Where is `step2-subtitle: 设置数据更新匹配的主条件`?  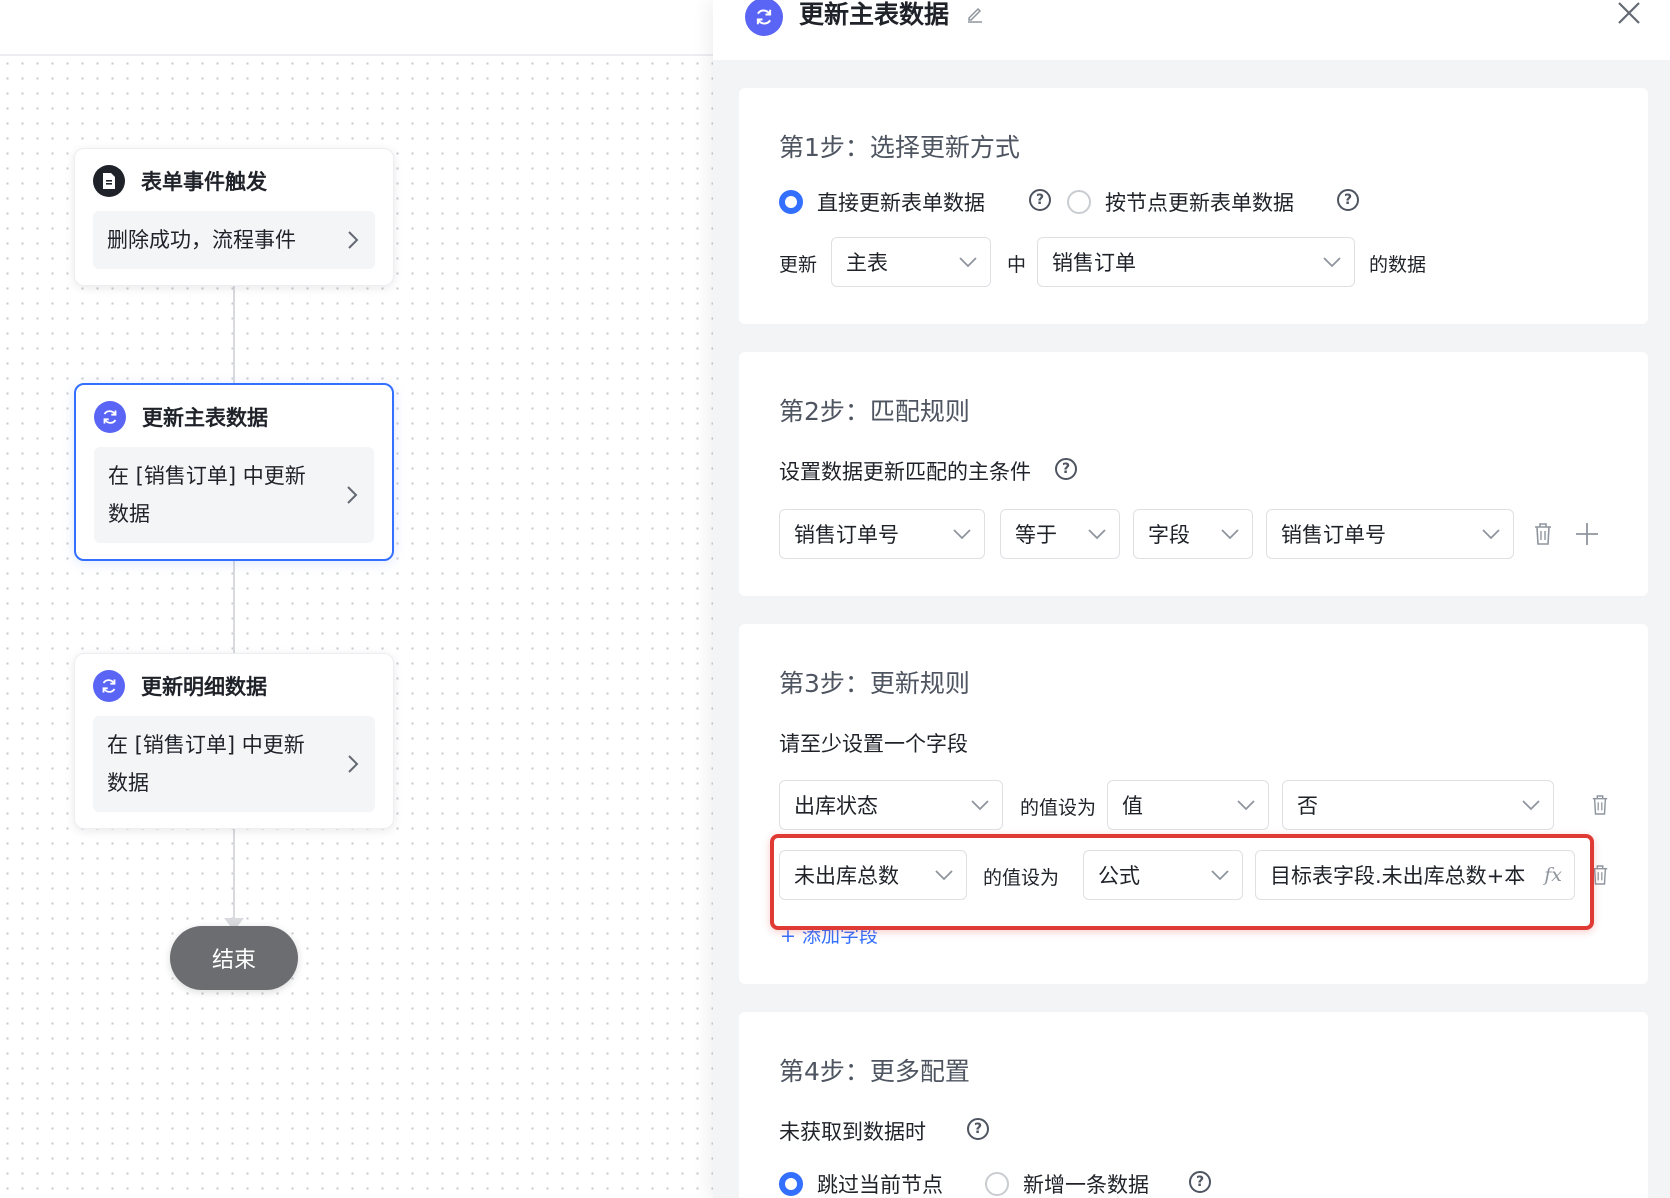 step2-subtitle: 设置数据更新匹配的主条件 is located at coordinates (905, 472).